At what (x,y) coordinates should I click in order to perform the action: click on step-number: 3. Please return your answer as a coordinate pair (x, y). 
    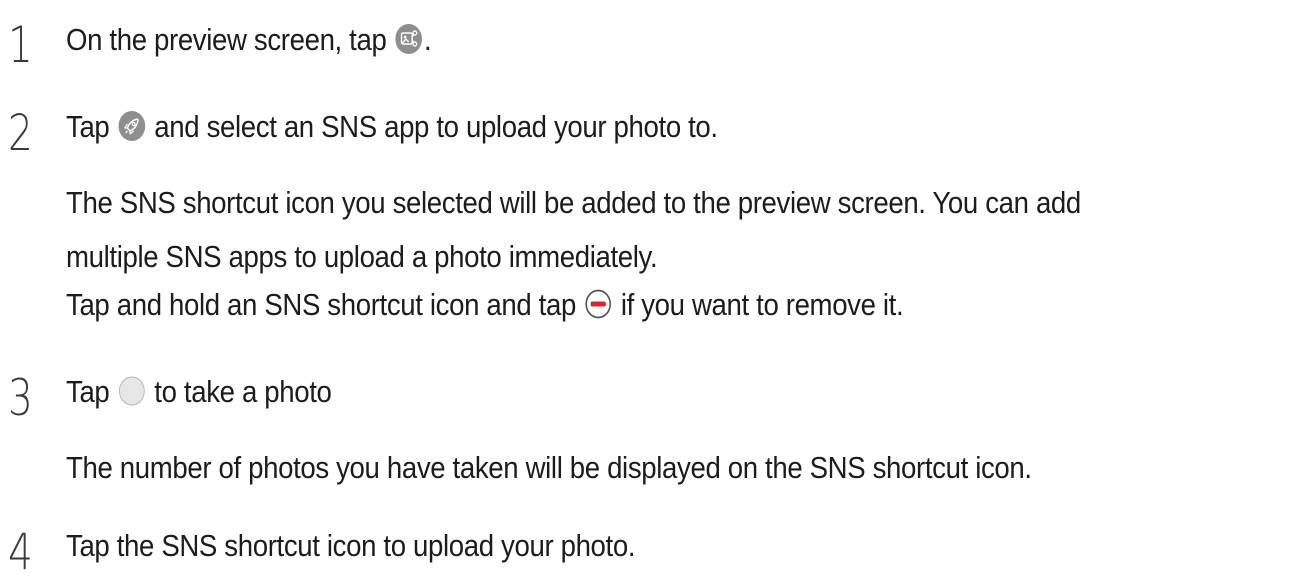
    Looking at the image, I should click on (20, 398).